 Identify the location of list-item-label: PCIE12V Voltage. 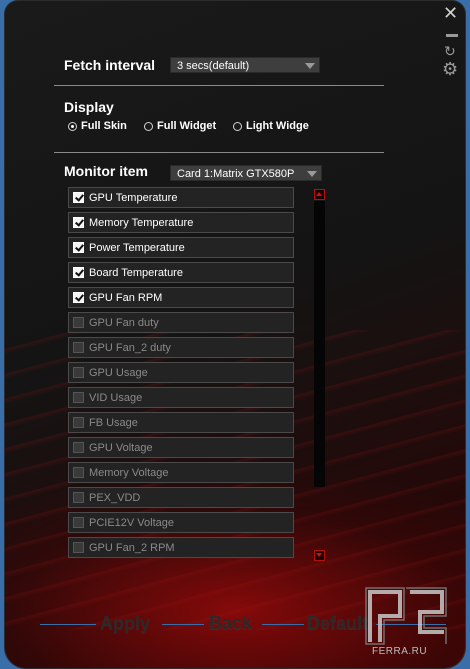
(132, 522).